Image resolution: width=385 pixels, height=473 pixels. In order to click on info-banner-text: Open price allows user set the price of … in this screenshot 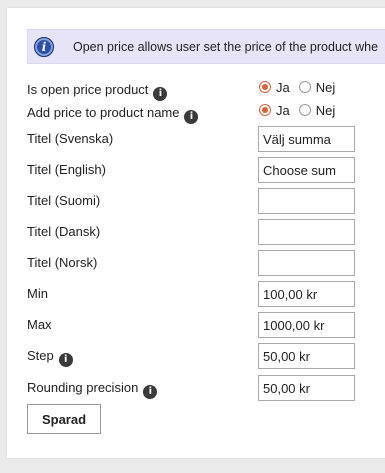, I will do `click(226, 47)`.